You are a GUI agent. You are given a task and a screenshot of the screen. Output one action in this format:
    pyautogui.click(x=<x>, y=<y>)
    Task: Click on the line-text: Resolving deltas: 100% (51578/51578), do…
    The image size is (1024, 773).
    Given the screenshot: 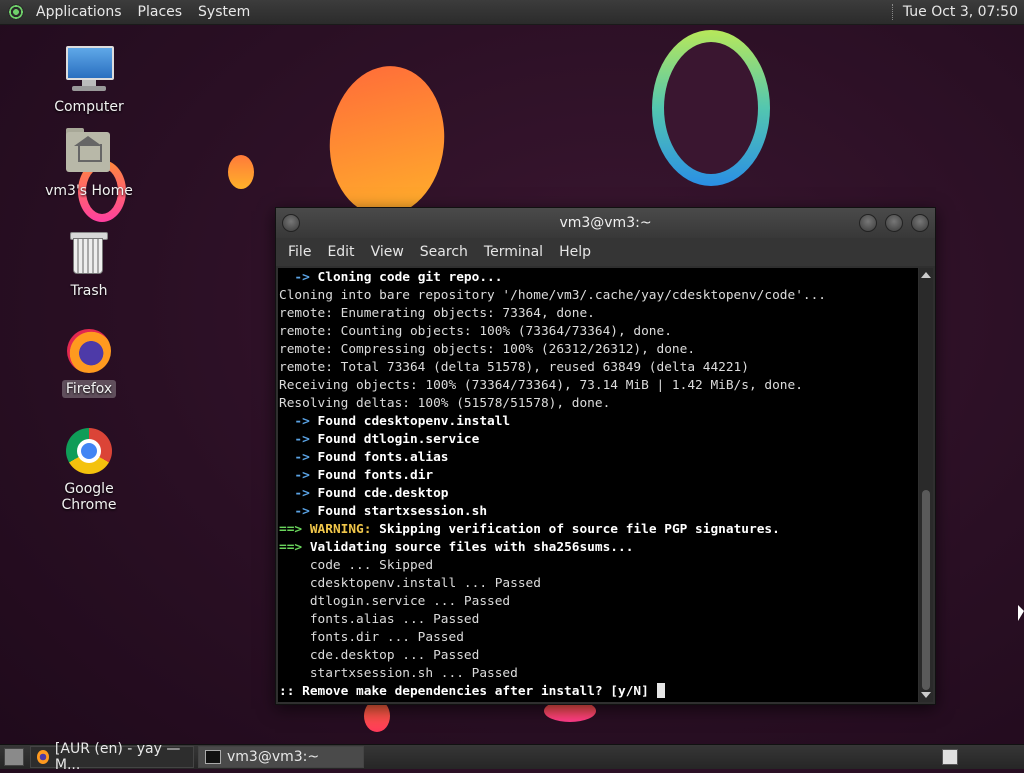 What is the action you would take?
    pyautogui.click(x=445, y=403)
    